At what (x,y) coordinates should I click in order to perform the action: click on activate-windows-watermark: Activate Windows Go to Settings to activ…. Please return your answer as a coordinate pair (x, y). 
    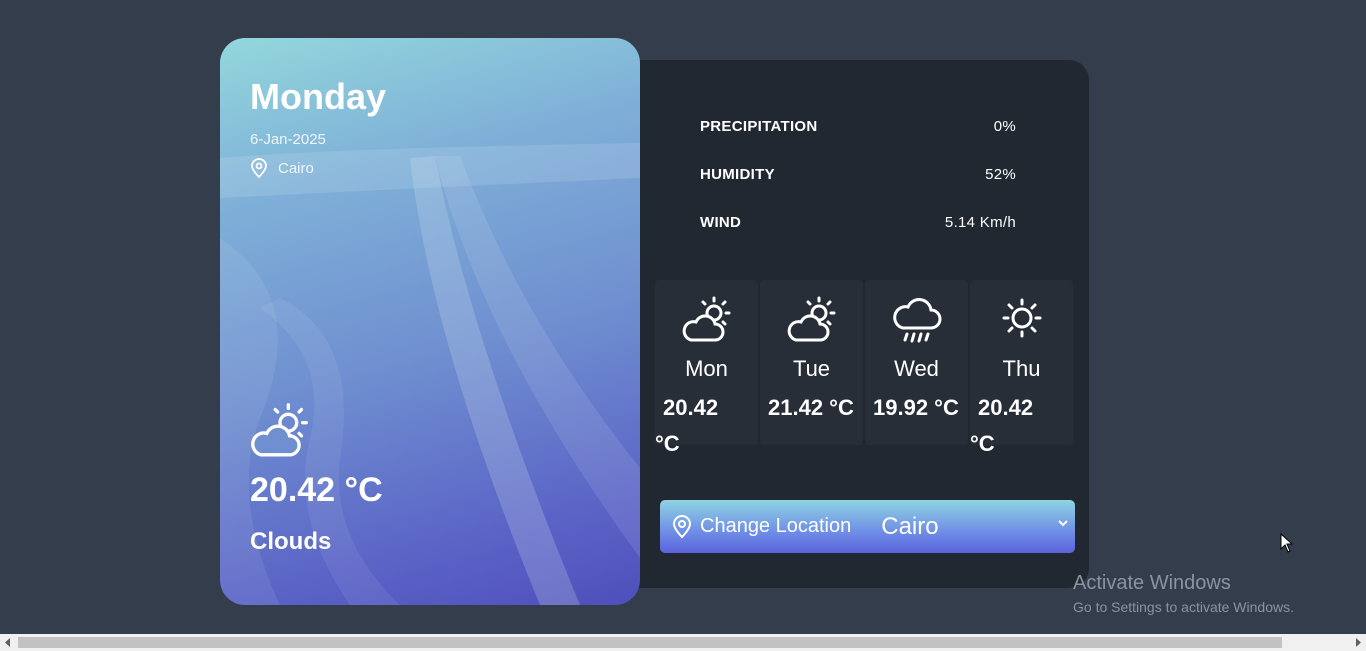
    Looking at the image, I should click on (1183, 593).